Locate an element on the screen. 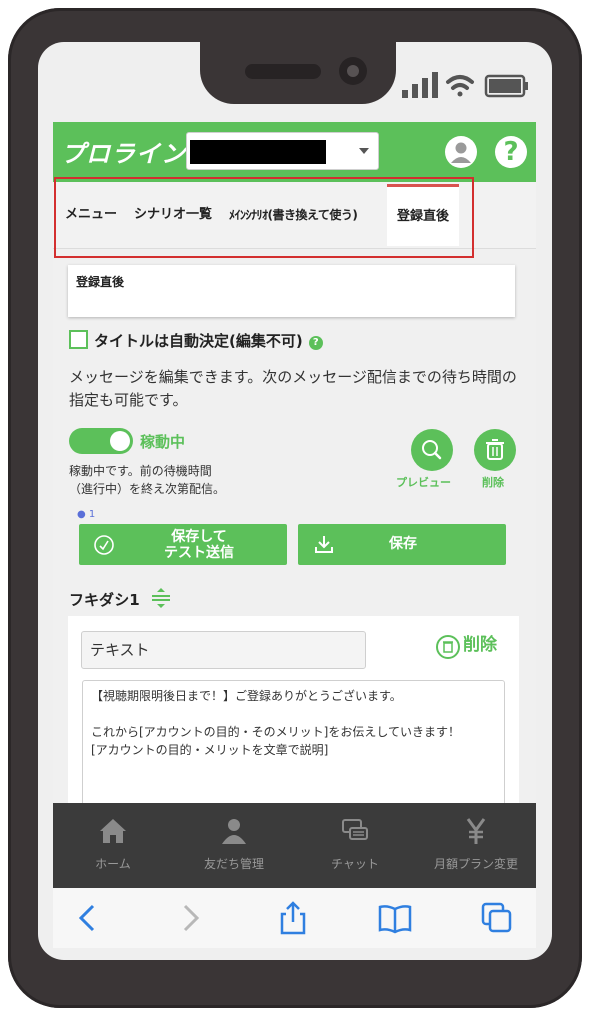 The image size is (590, 1024). save-button: 保存 is located at coordinates (402, 544).